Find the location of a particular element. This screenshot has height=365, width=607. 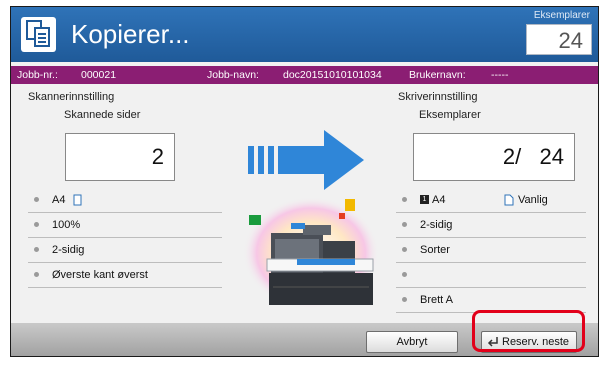

scan-row-duplex: 2-sidig is located at coordinates (125, 250).